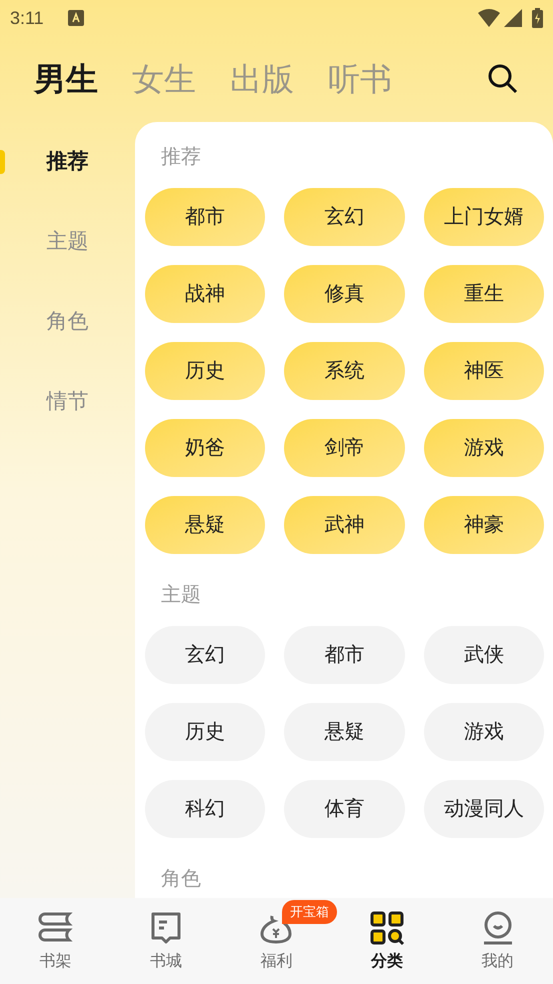  I want to click on battery-icon, so click(537, 18).